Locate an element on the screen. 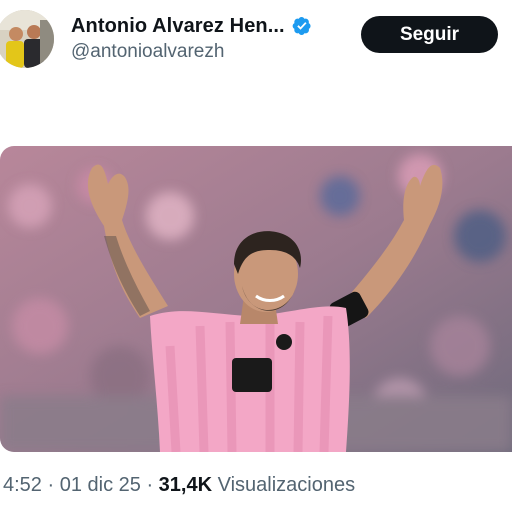  views-label: Visualizaciones is located at coordinates (286, 485).